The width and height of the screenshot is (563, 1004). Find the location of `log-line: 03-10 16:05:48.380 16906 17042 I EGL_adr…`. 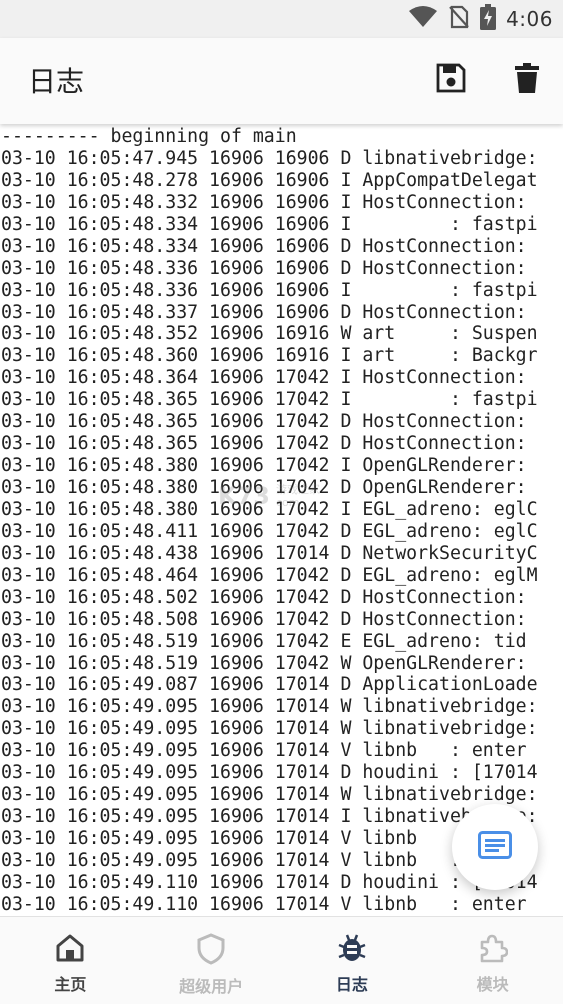

log-line: 03-10 16:05:48.380 16906 17042 I EGL_adr… is located at coordinates (269, 509).